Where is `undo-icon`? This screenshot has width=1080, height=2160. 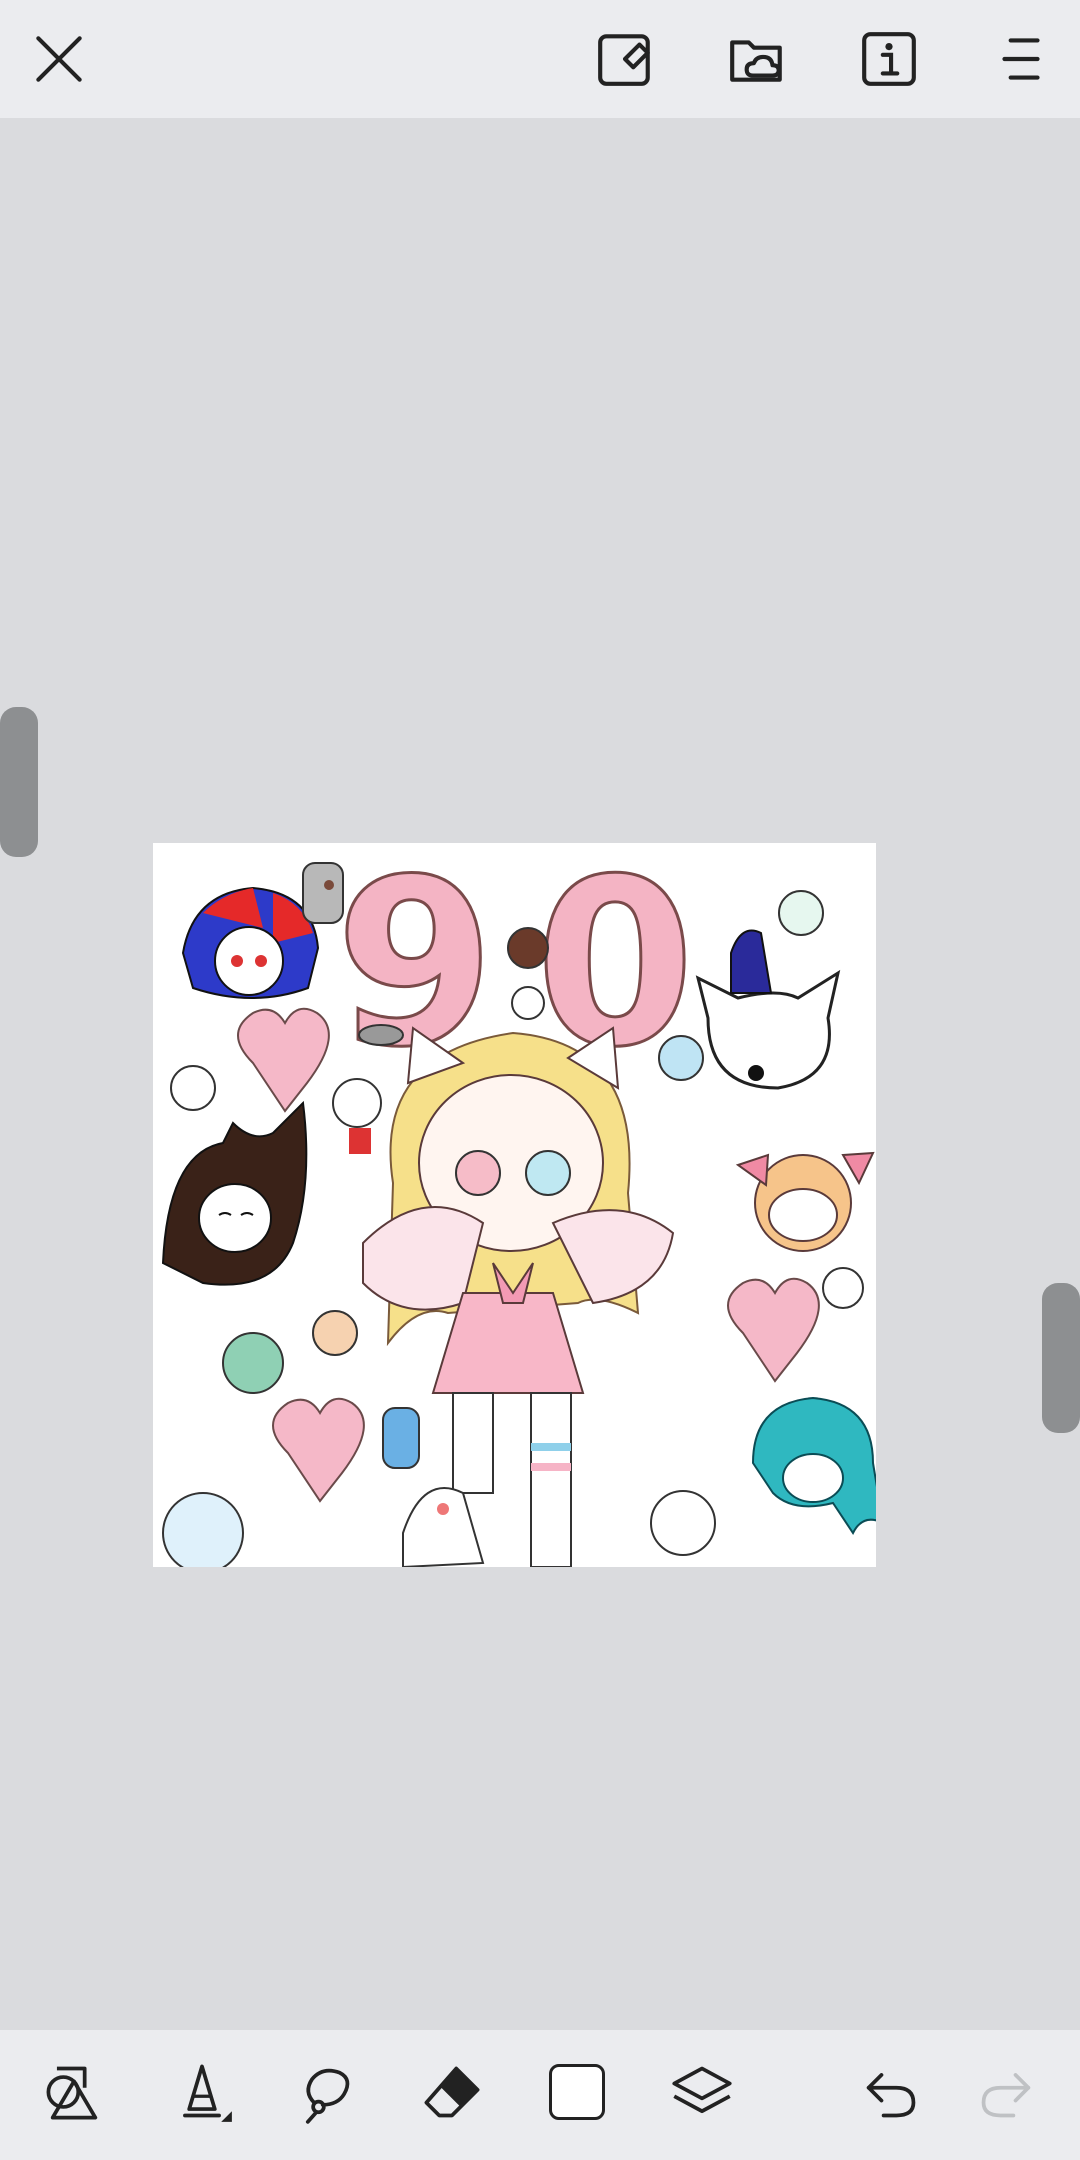 undo-icon is located at coordinates (891, 2095).